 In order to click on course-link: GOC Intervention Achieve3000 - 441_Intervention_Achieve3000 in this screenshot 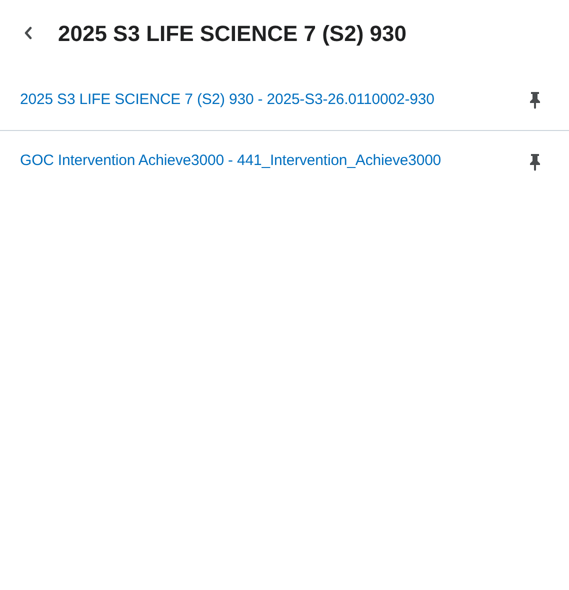, I will do `click(231, 161)`.